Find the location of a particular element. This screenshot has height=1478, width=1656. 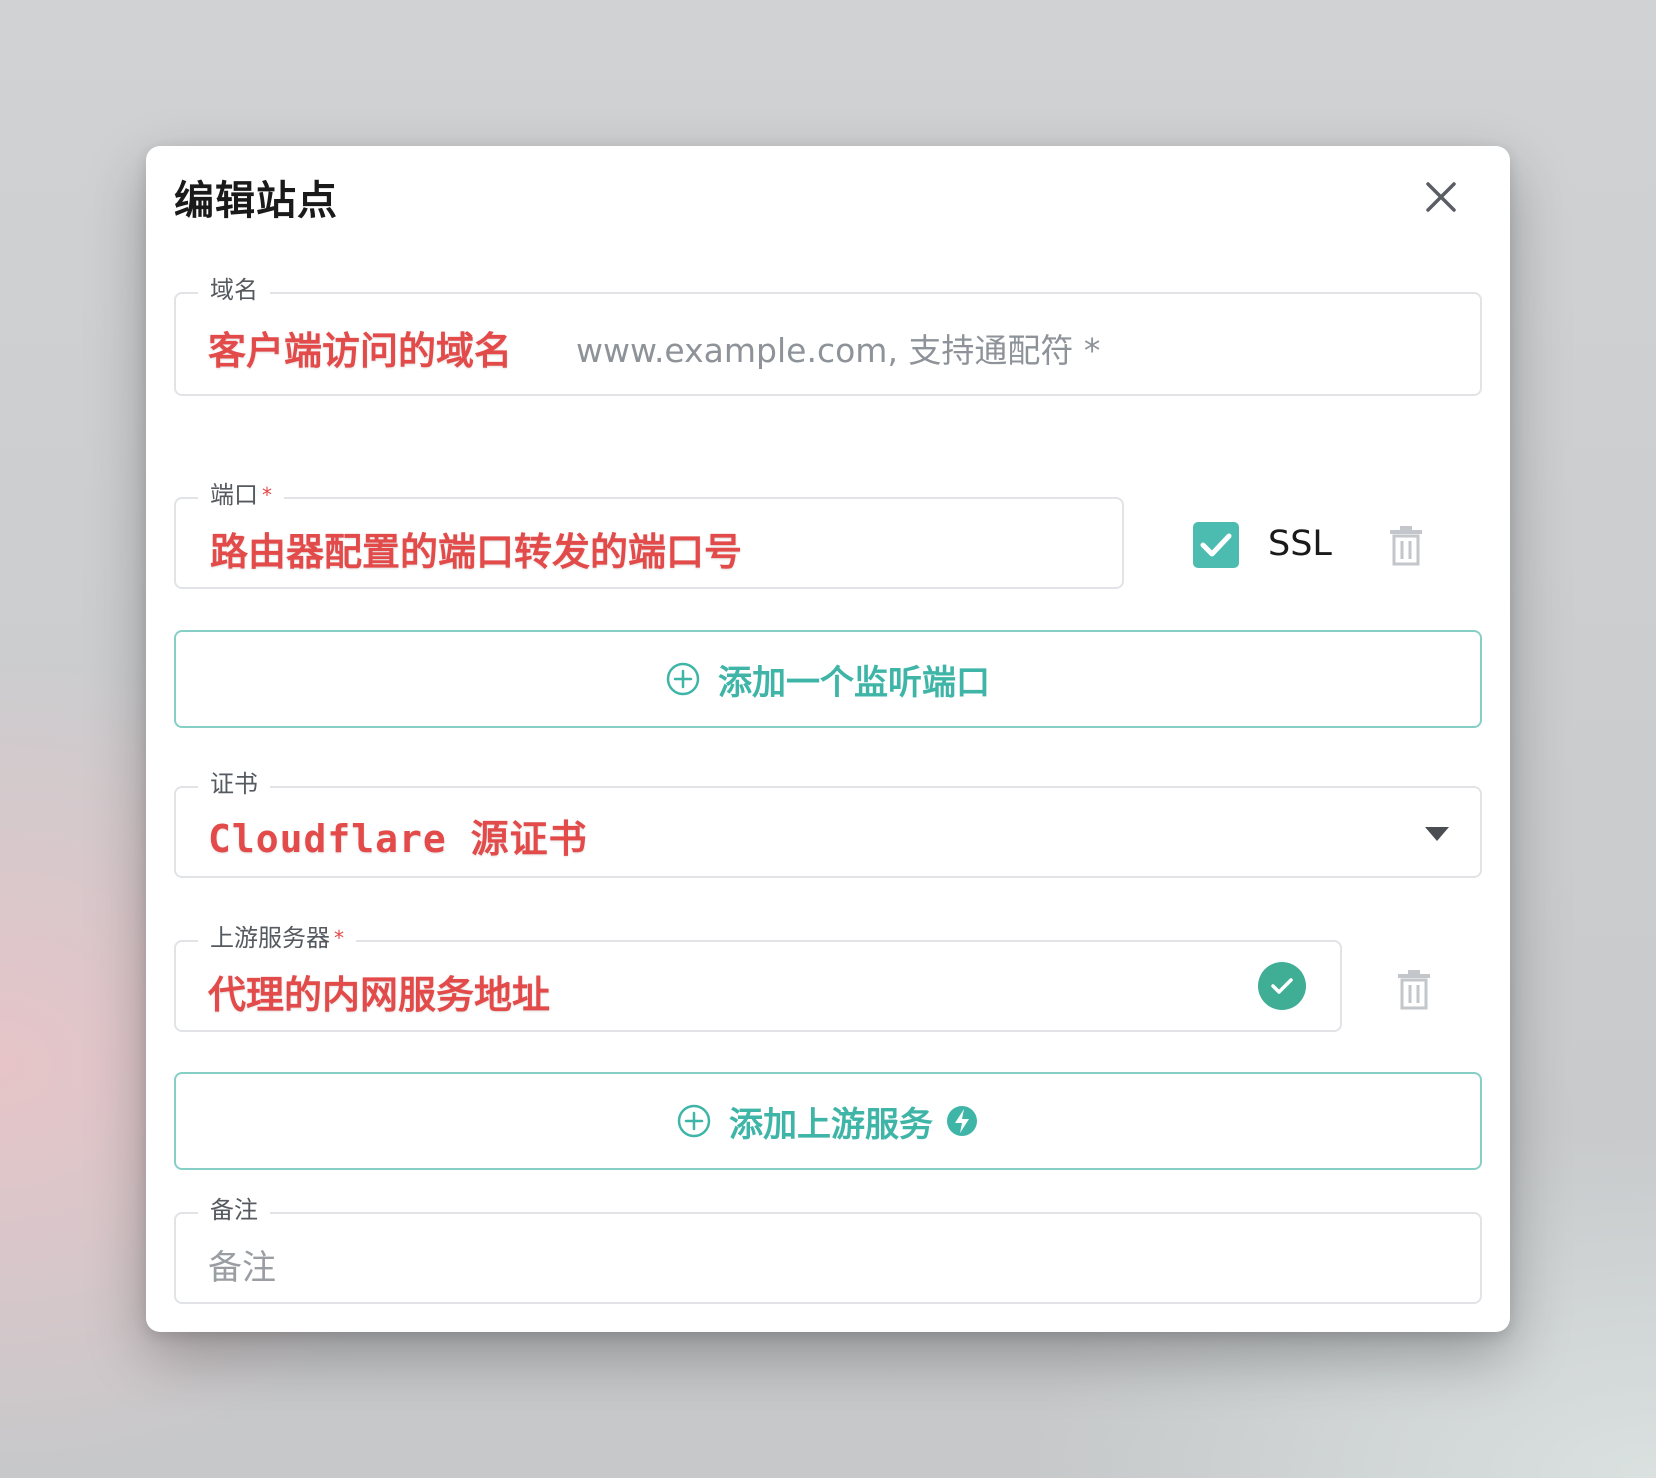

flash-icon is located at coordinates (962, 1121).